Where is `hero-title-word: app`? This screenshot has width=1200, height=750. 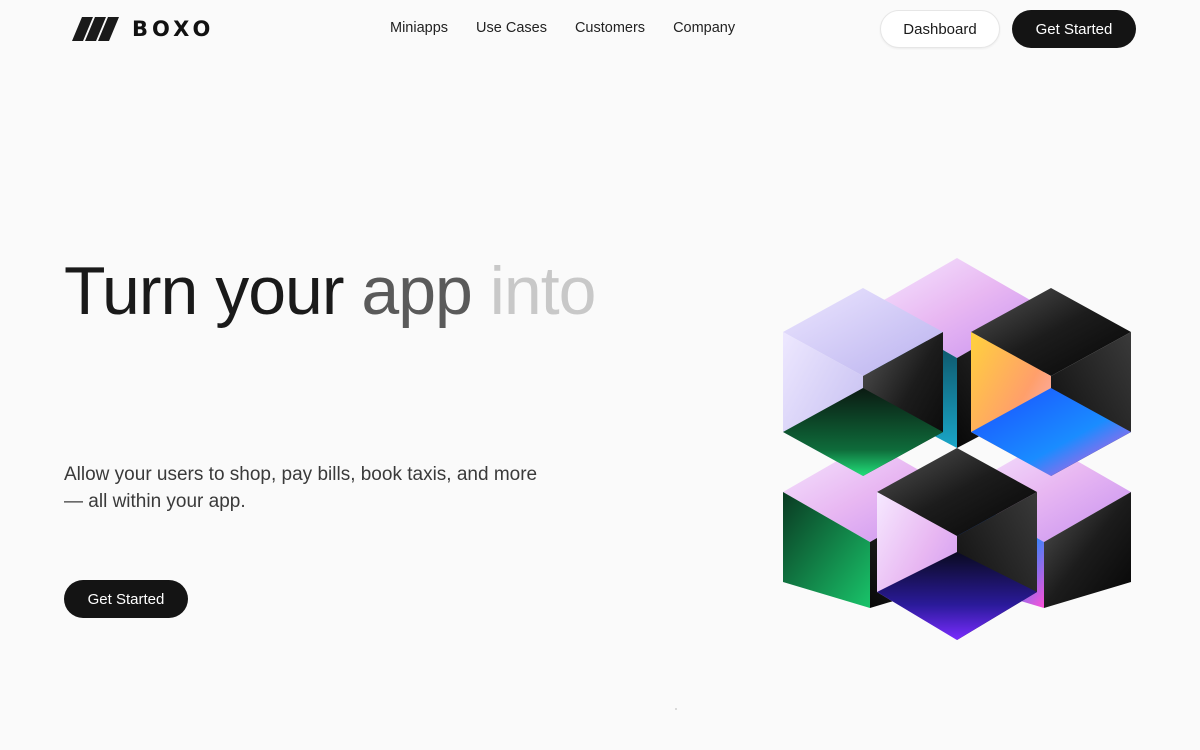
hero-title-word: app is located at coordinates (416, 291).